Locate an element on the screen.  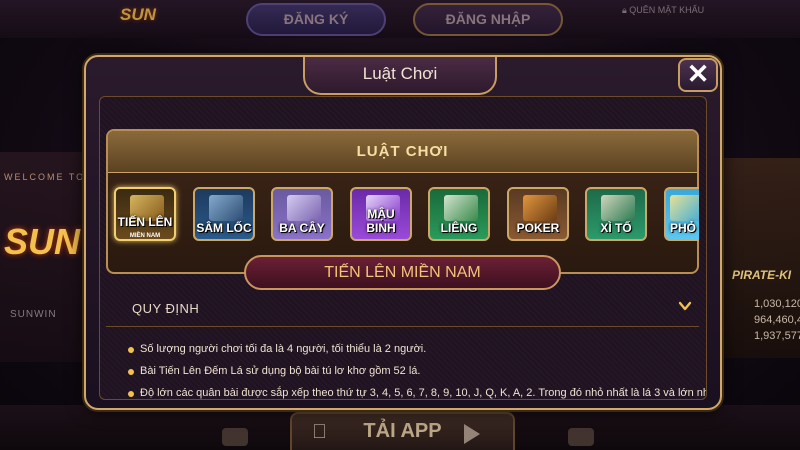
game-tab-tien-len: TIẾN LÊN MIỀN NAM is located at coordinates (145, 214).